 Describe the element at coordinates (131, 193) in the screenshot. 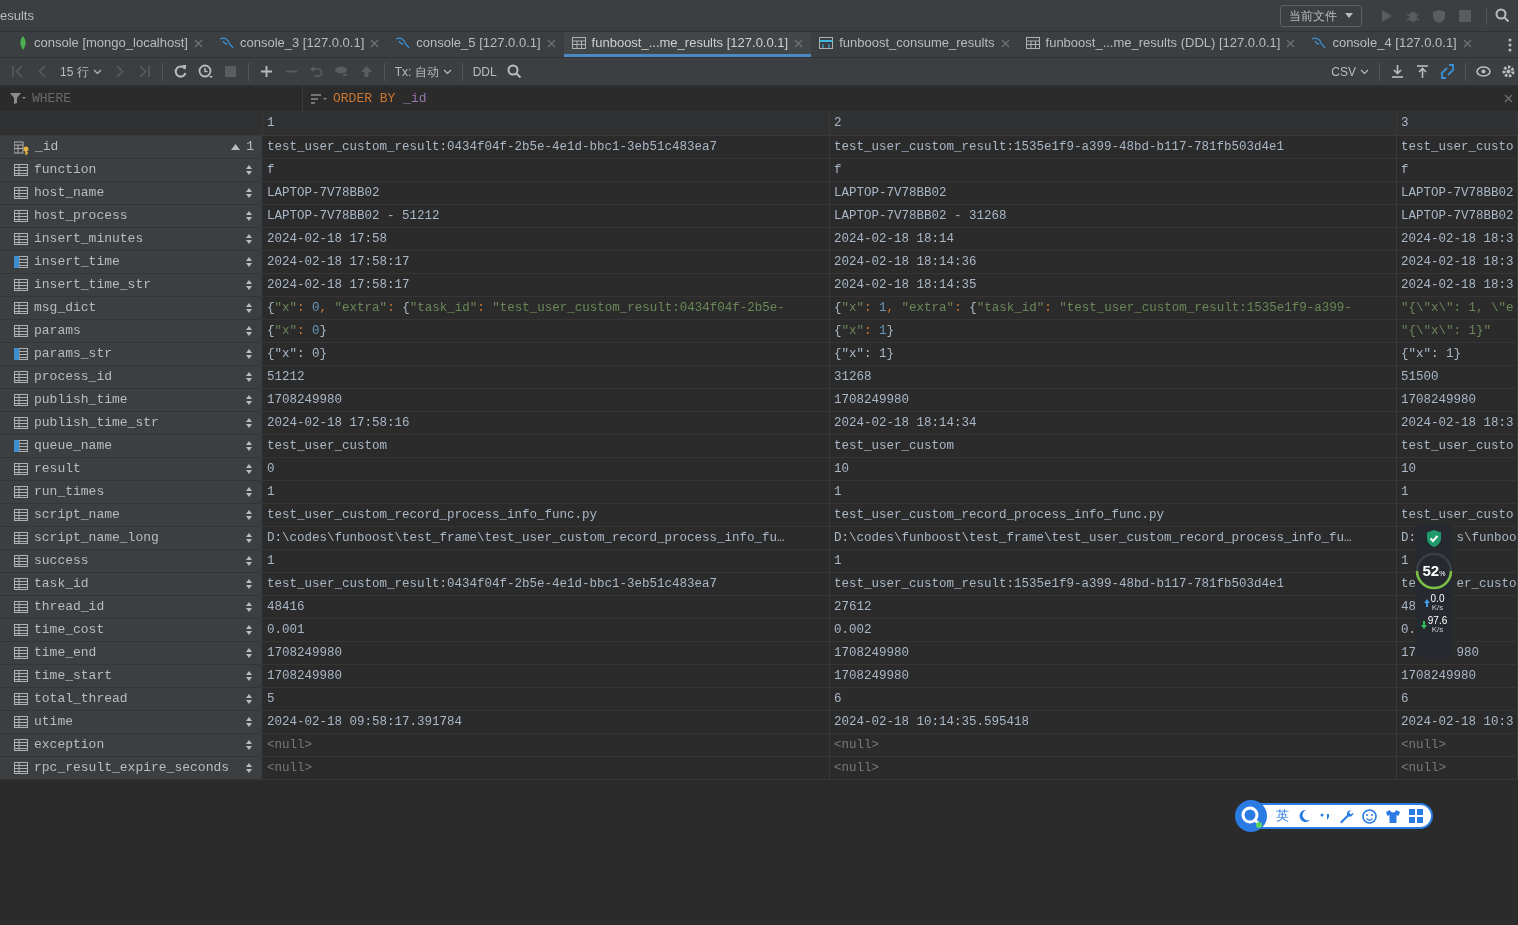

I see `row-header: host_name` at that location.